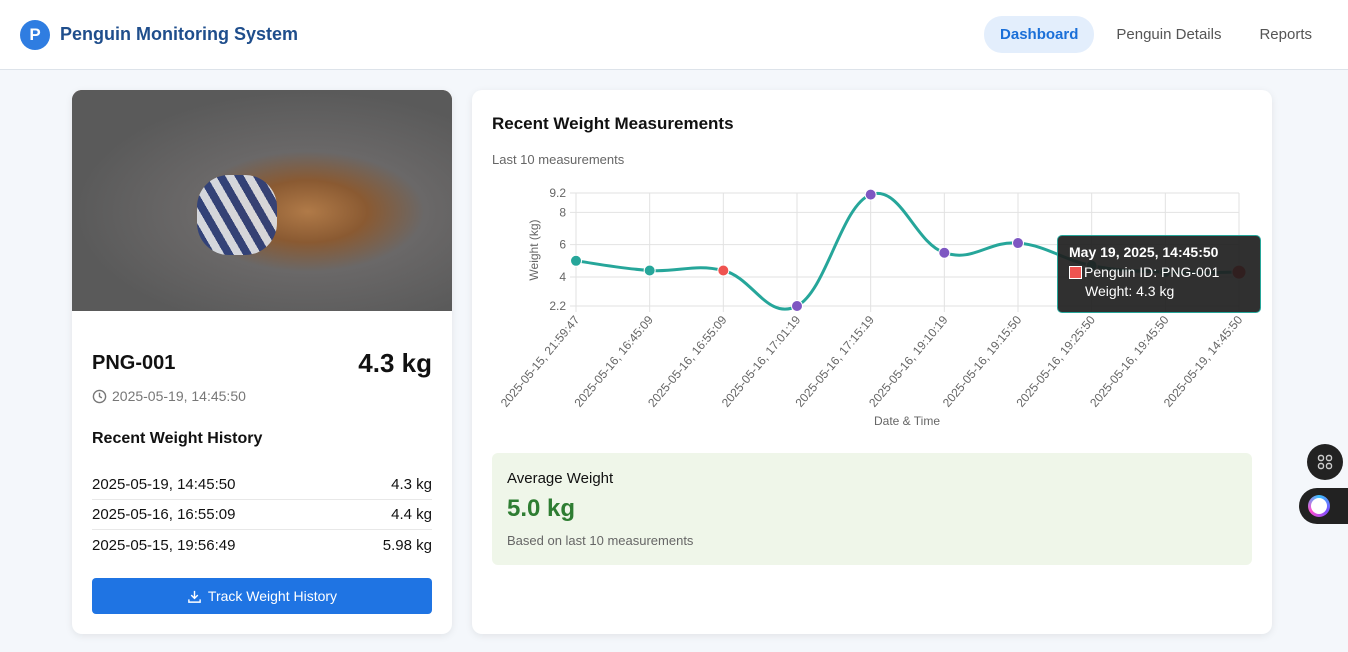  I want to click on tab-reports: Reports, so click(1285, 34).